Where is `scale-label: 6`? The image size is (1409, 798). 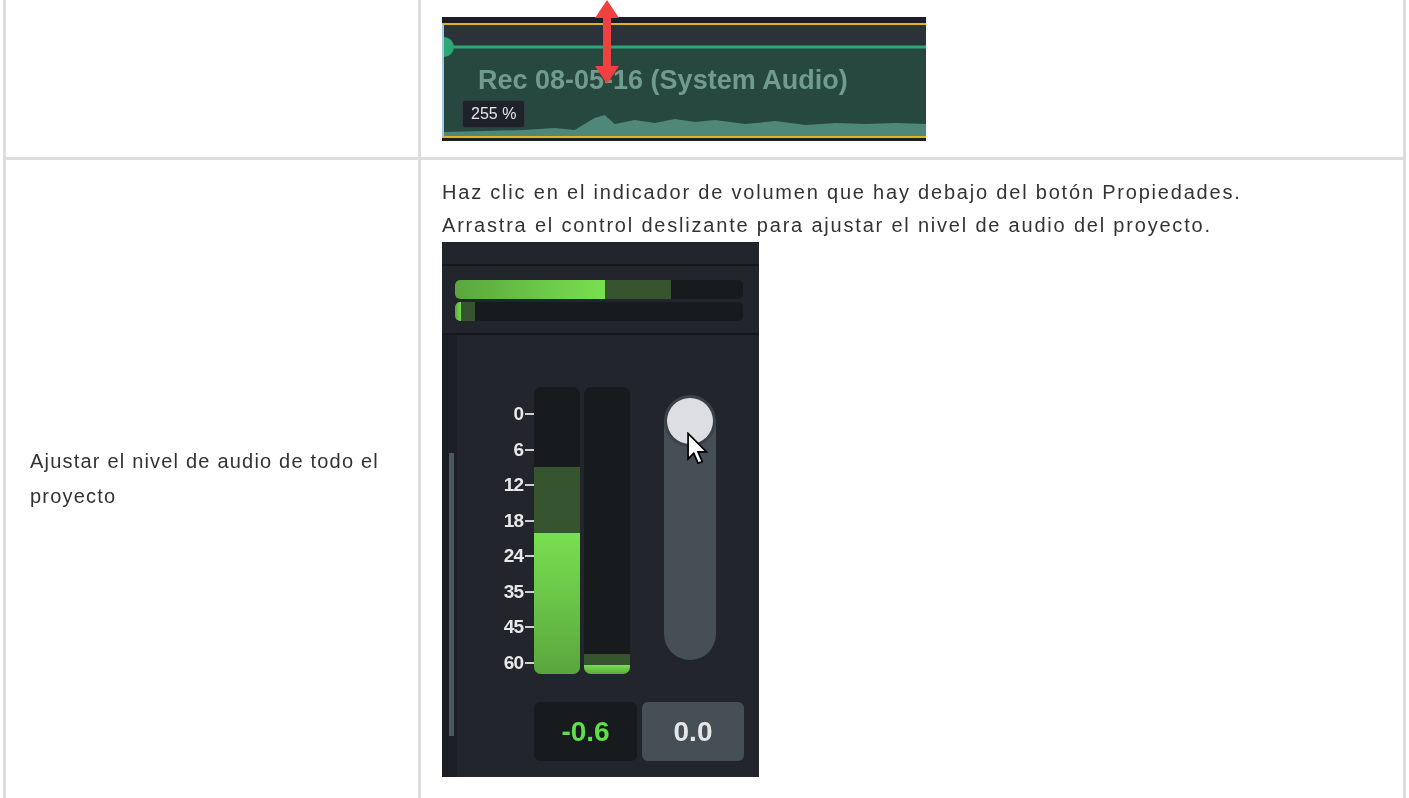
scale-label: 6 is located at coordinates (518, 449).